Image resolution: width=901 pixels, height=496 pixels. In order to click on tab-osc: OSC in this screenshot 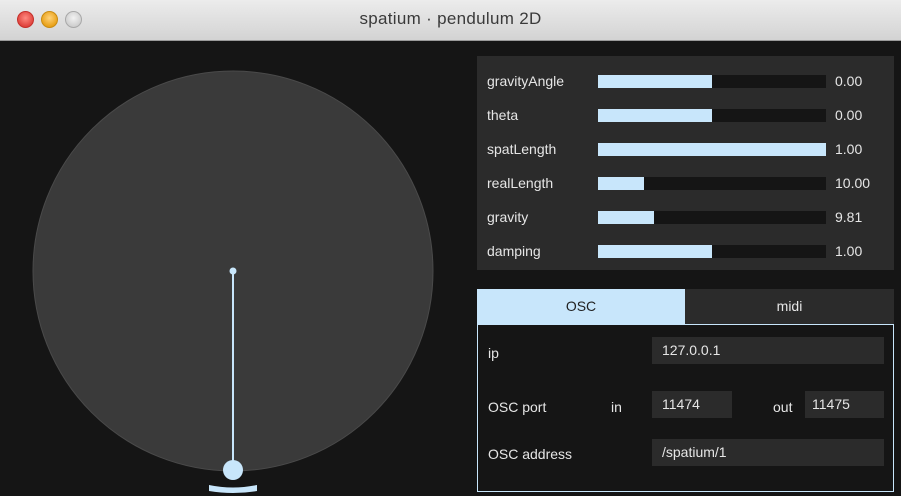, I will do `click(581, 306)`.